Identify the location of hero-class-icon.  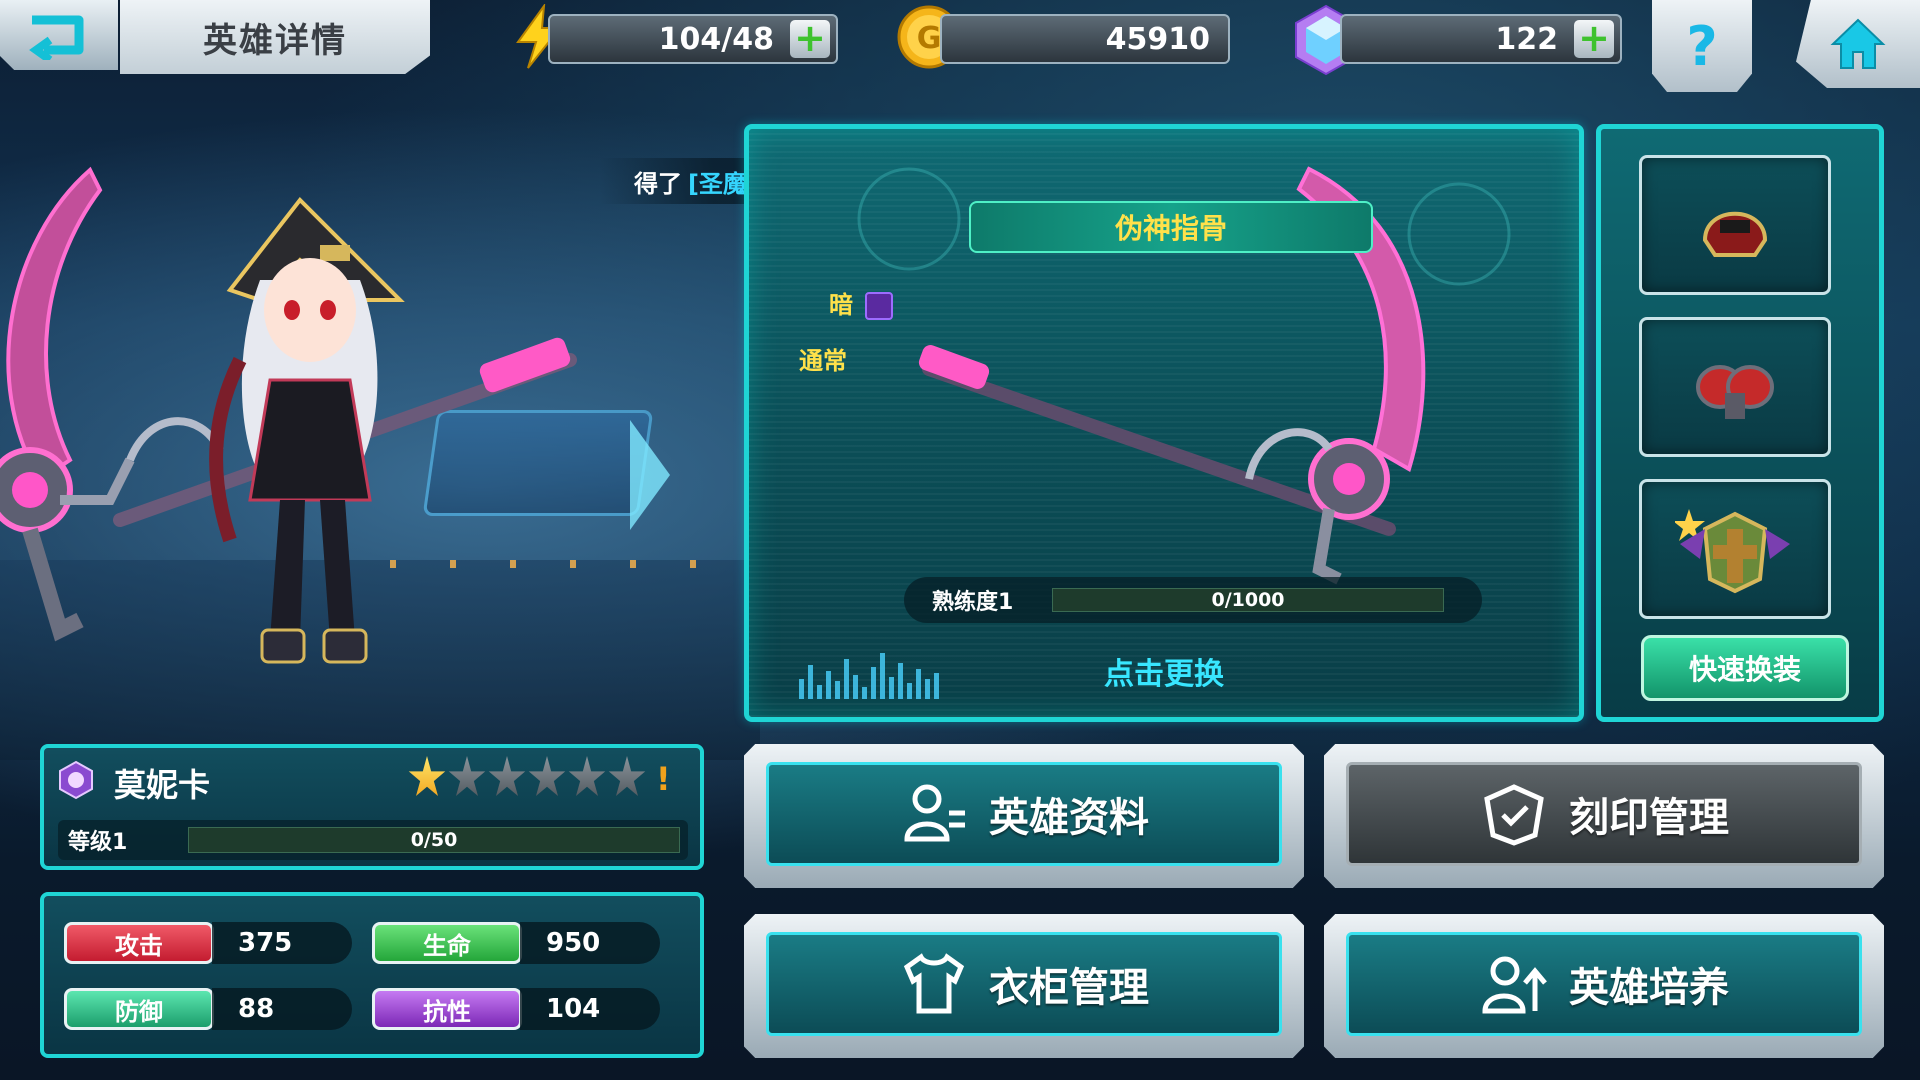
(76, 780).